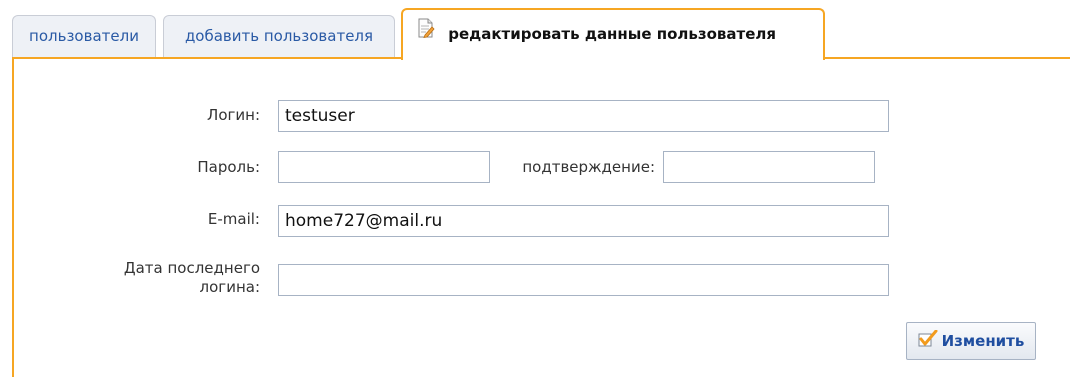 The height and width of the screenshot is (377, 1070). Describe the element at coordinates (384, 167) in the screenshot. I see `password-input` at that location.